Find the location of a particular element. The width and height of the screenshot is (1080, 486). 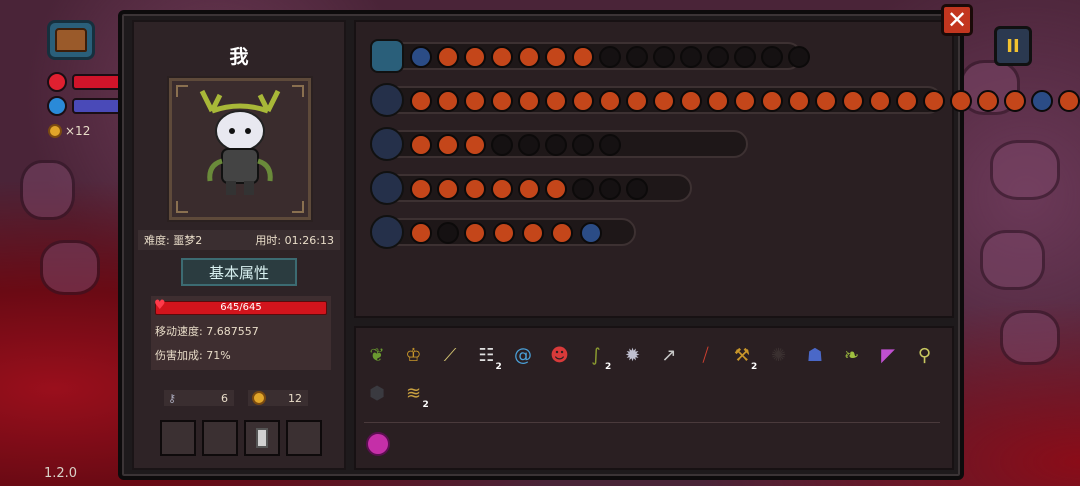

rainbow-icon: ◤ is located at coordinates (888, 355).